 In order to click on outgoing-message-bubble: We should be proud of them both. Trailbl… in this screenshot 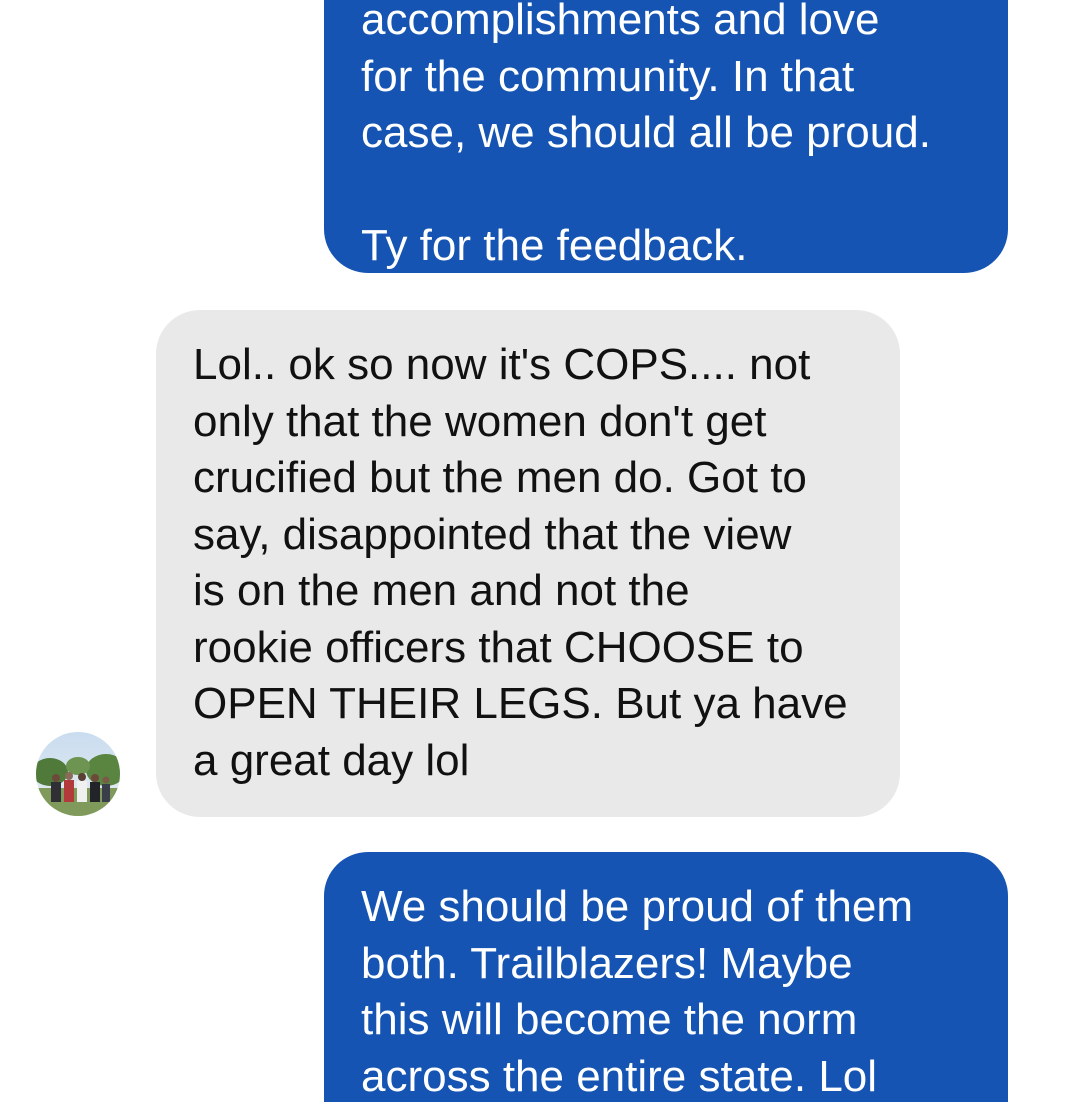, I will do `click(666, 977)`.